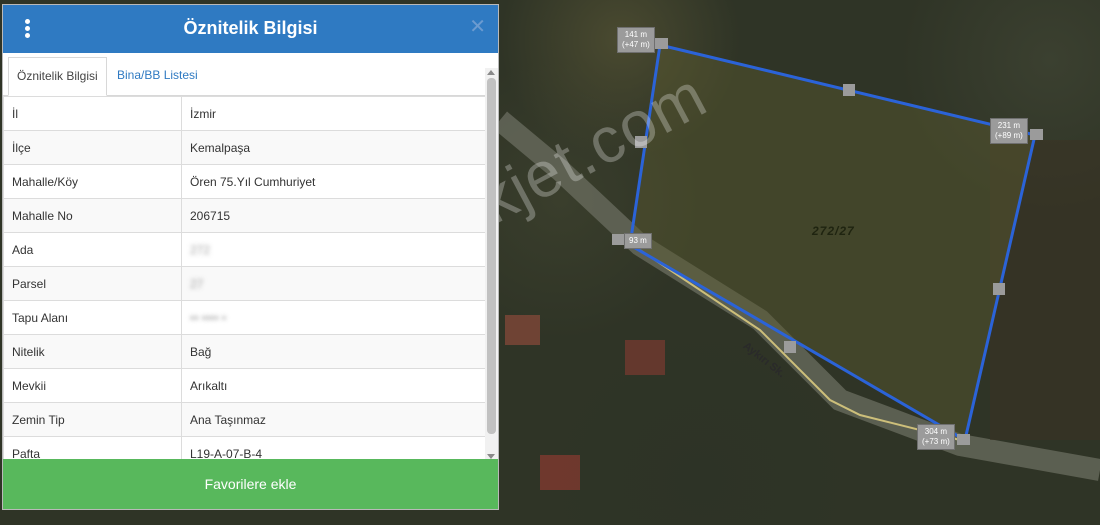 The image size is (1100, 525). I want to click on close-icon: ✕, so click(477, 27).